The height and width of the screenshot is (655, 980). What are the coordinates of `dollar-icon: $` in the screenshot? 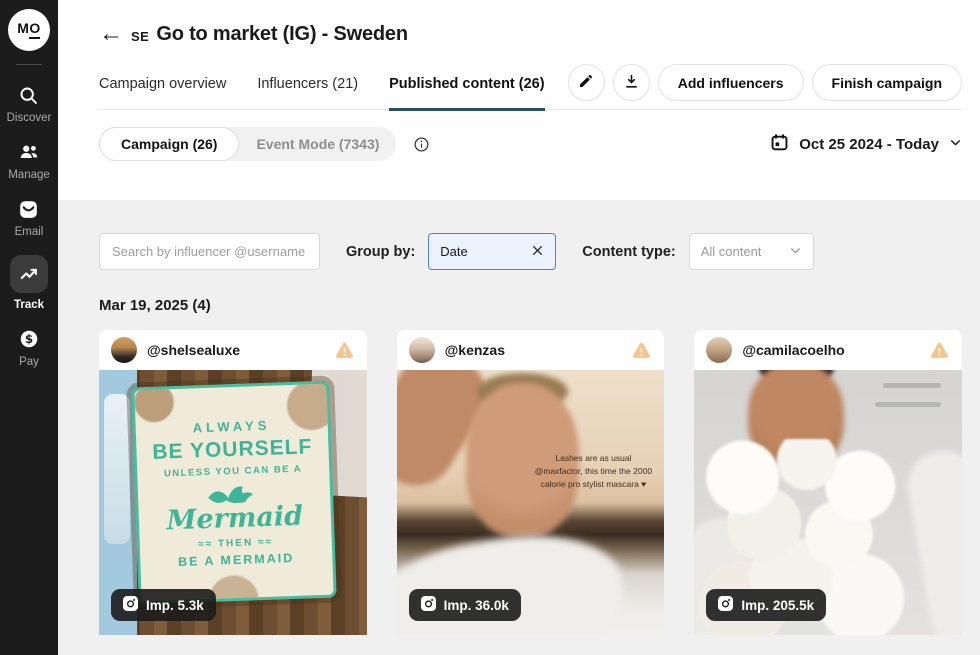 It's located at (29, 339).